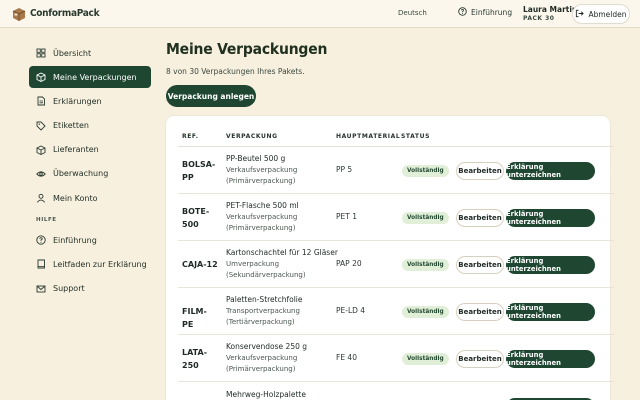  I want to click on tag-icon, so click(41, 126).